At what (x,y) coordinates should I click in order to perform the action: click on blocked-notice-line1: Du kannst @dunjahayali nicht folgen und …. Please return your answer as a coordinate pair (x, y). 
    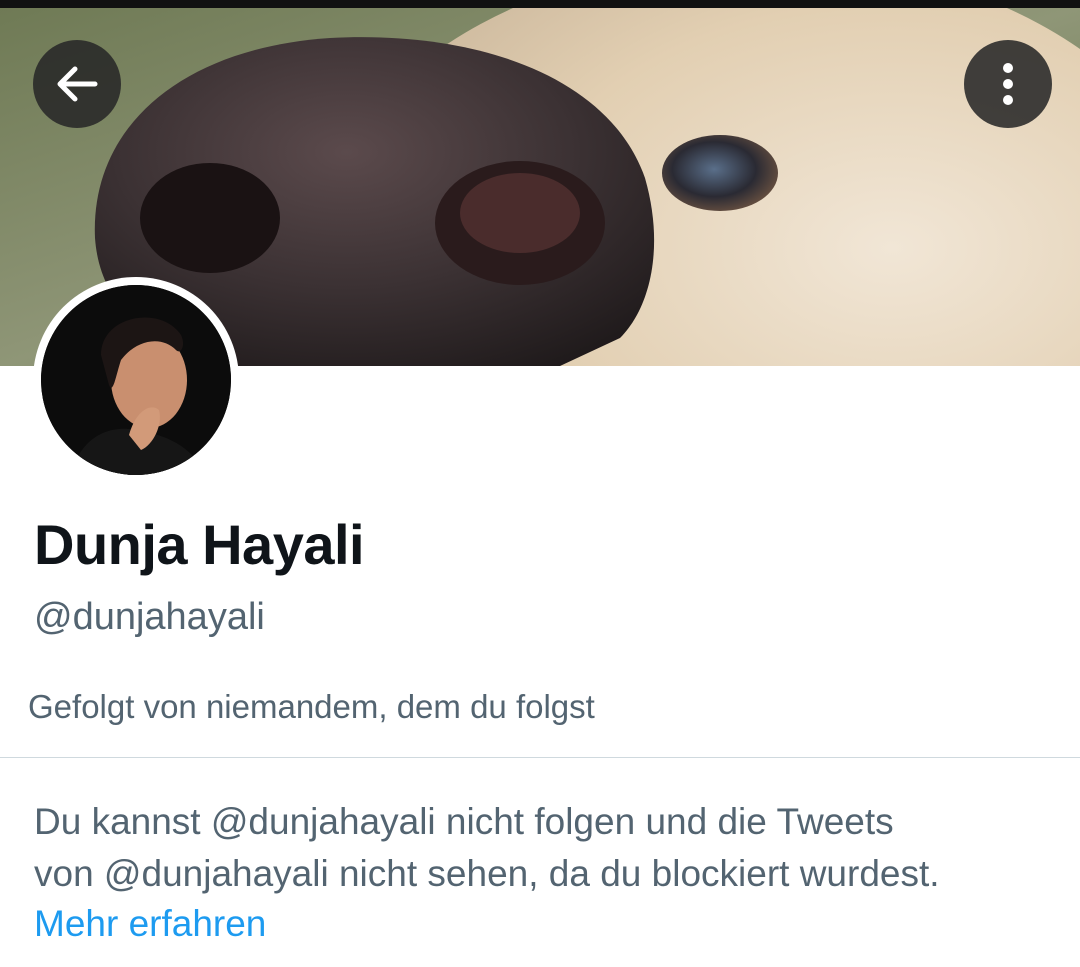
    Looking at the image, I should click on (464, 821).